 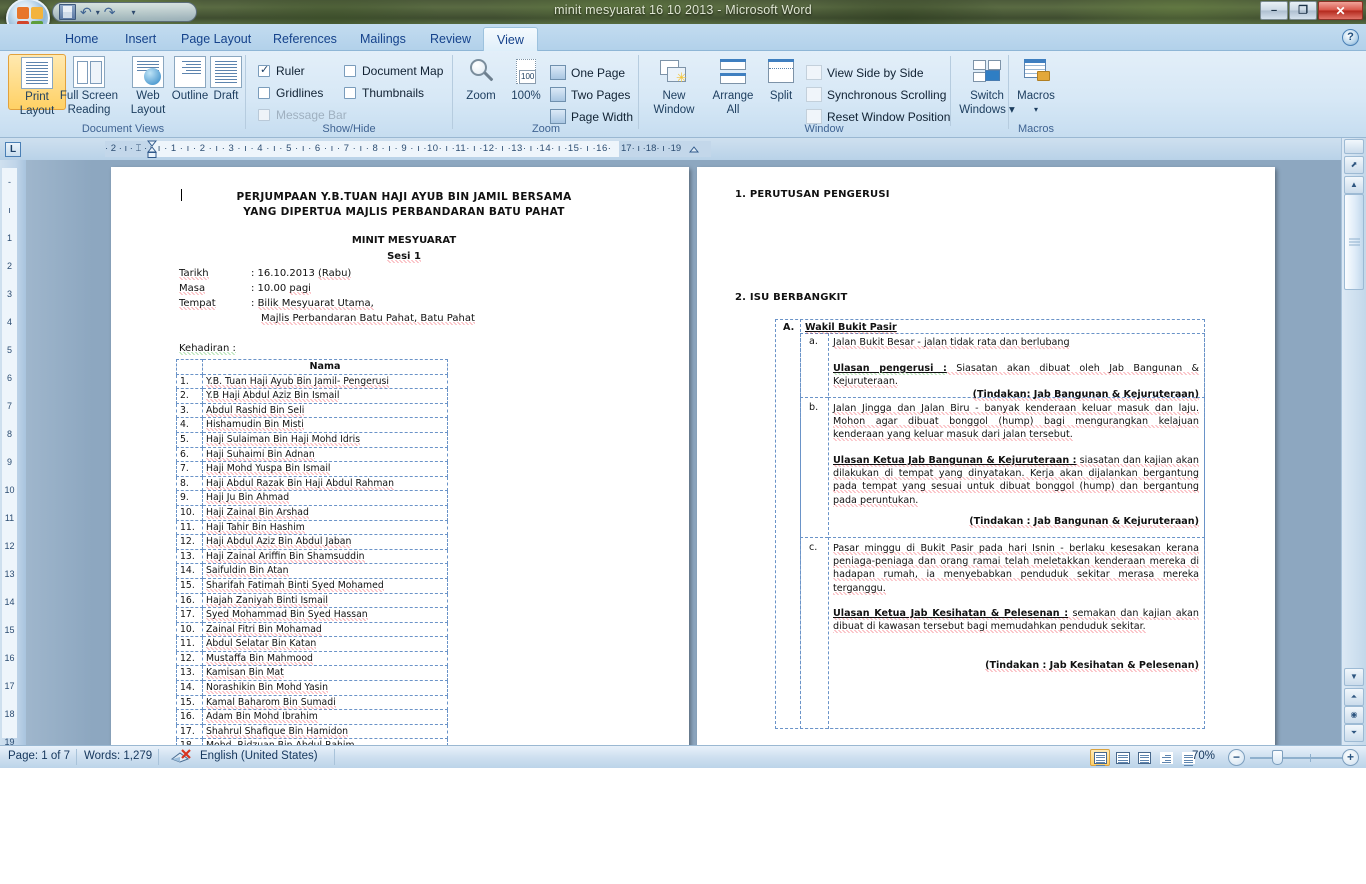 I want to click on left-indent-marker-icon, so click(x=152, y=149).